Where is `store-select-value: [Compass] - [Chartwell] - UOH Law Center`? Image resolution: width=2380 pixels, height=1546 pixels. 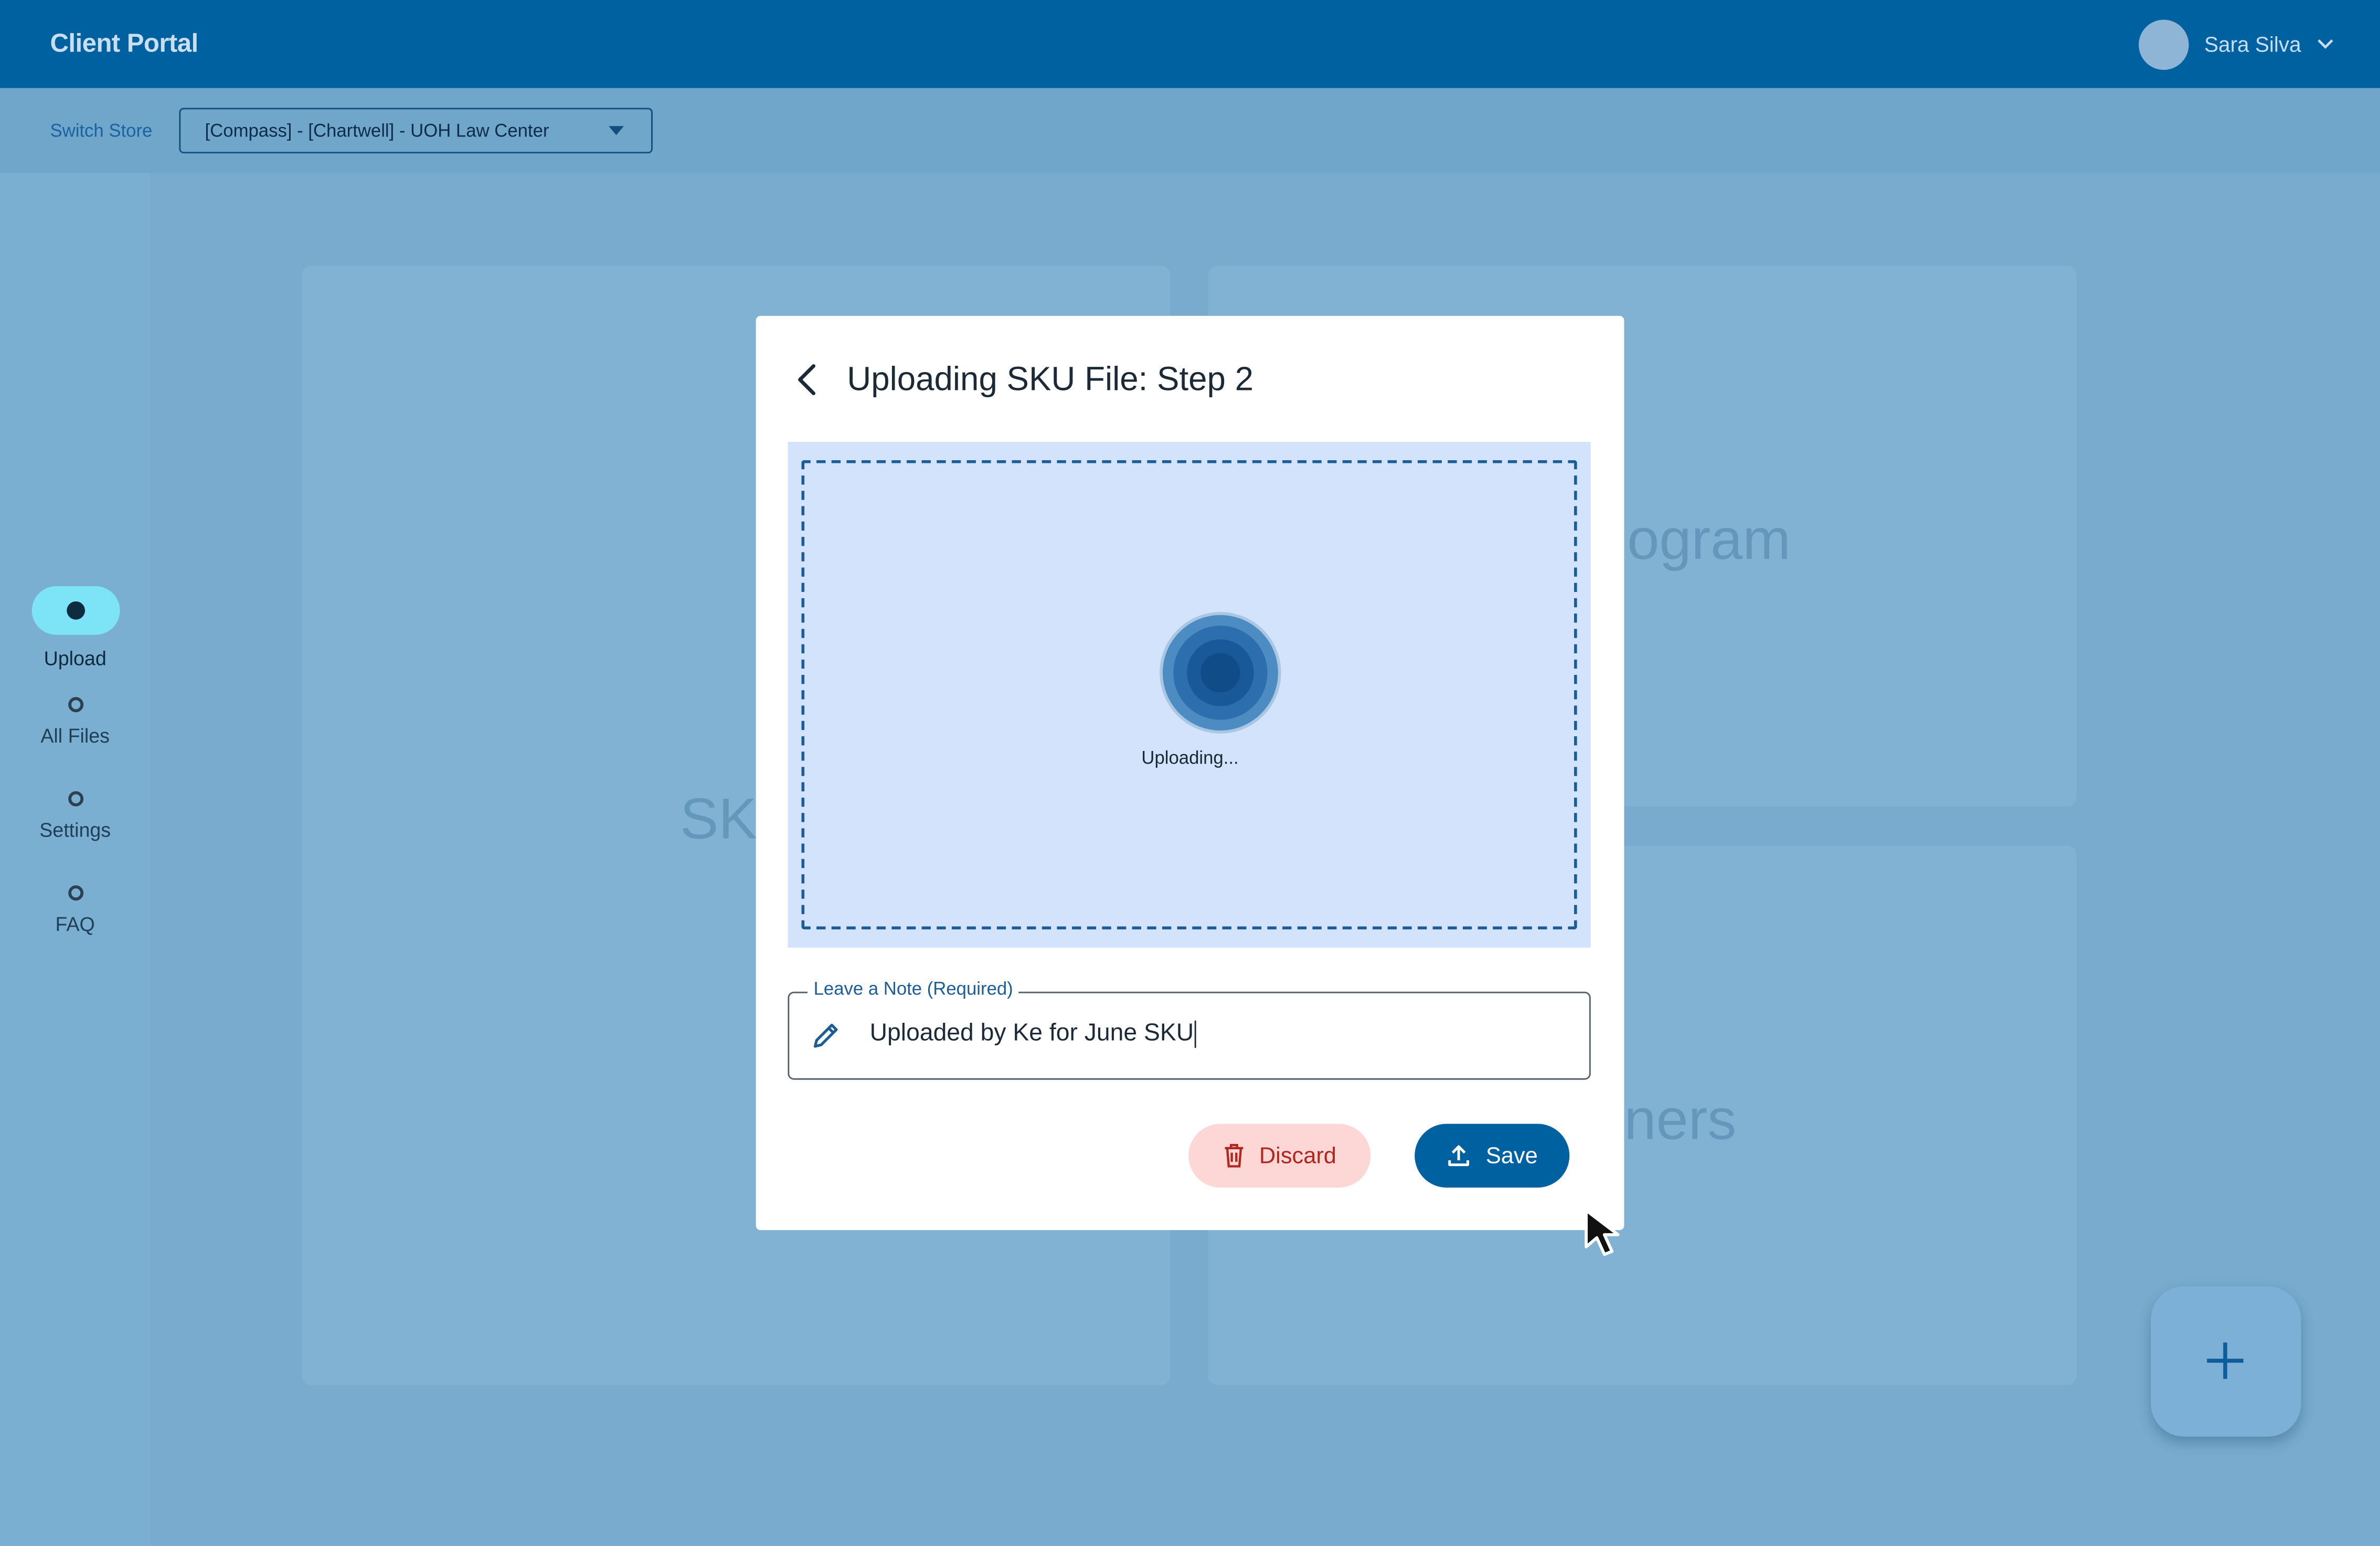
store-select-value: [Compass] - [Chartwell] - UOH Law Center is located at coordinates (377, 131).